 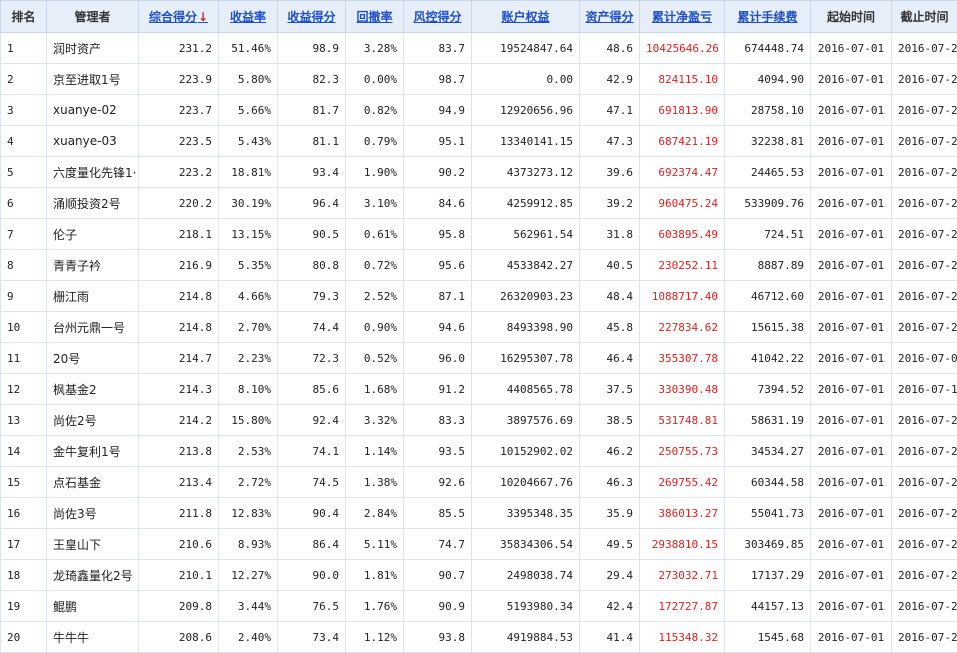 I want to click on composite-score-cell: 214.7, so click(x=179, y=358).